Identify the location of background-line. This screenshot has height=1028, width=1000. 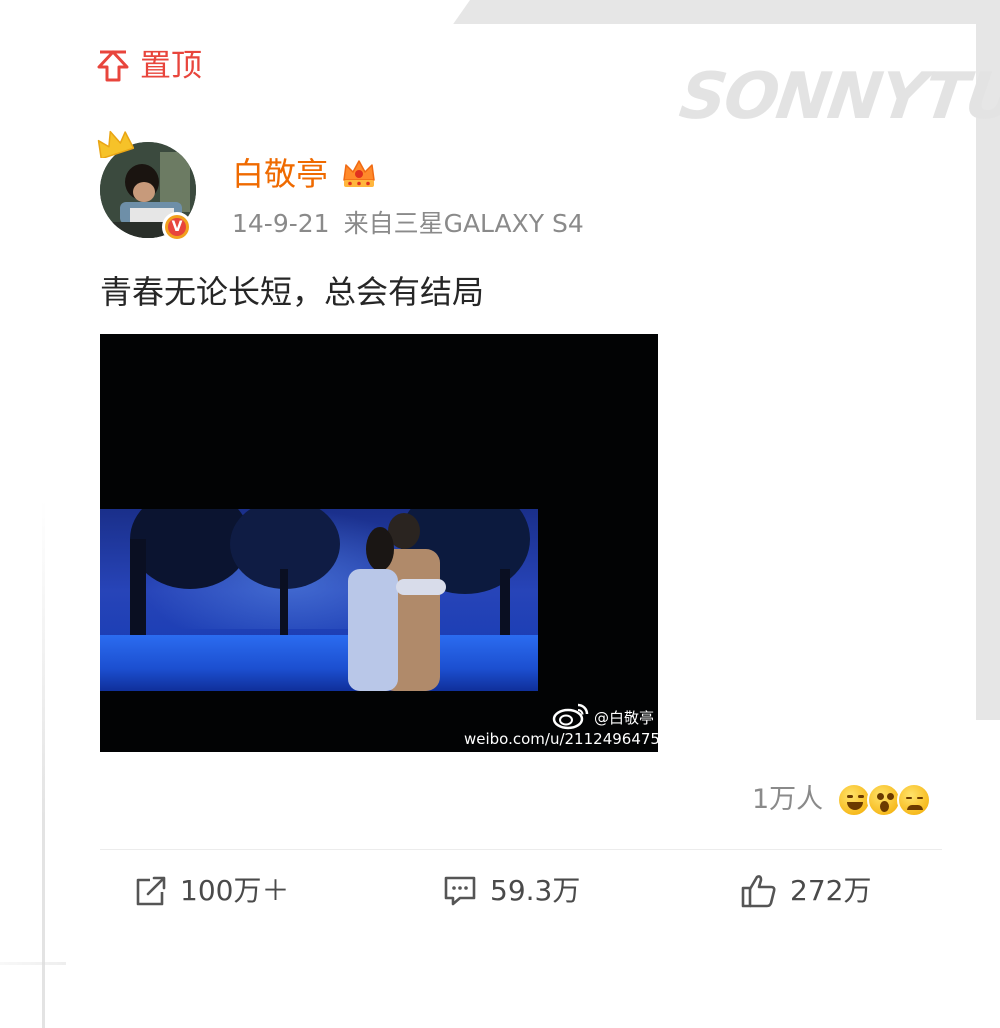
(43, 764).